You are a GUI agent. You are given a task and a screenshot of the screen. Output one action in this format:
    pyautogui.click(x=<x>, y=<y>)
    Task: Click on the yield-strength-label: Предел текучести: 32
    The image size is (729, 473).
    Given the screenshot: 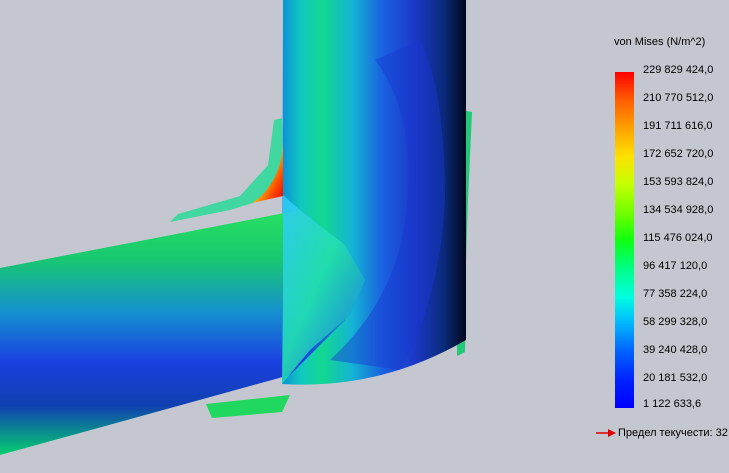 What is the action you would take?
    pyautogui.click(x=673, y=433)
    